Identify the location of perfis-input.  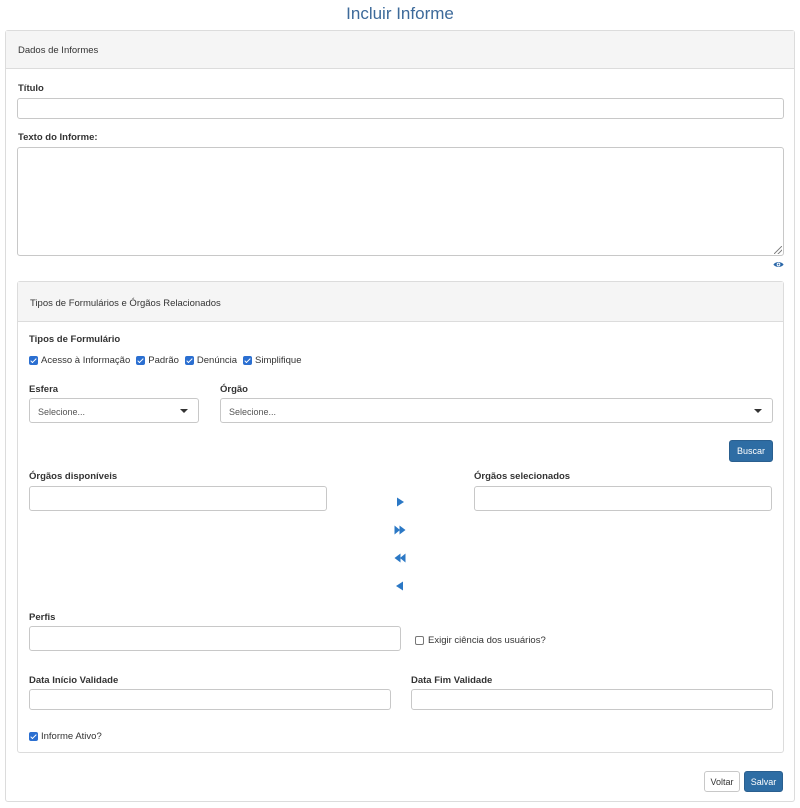
(215, 638).